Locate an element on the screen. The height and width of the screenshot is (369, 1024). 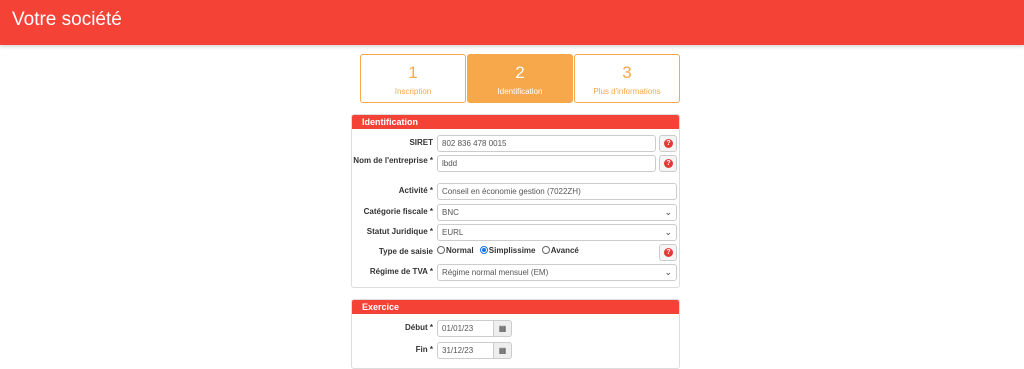
statut-row: Statut Juridique * EURL ⌄ is located at coordinates (515, 233).